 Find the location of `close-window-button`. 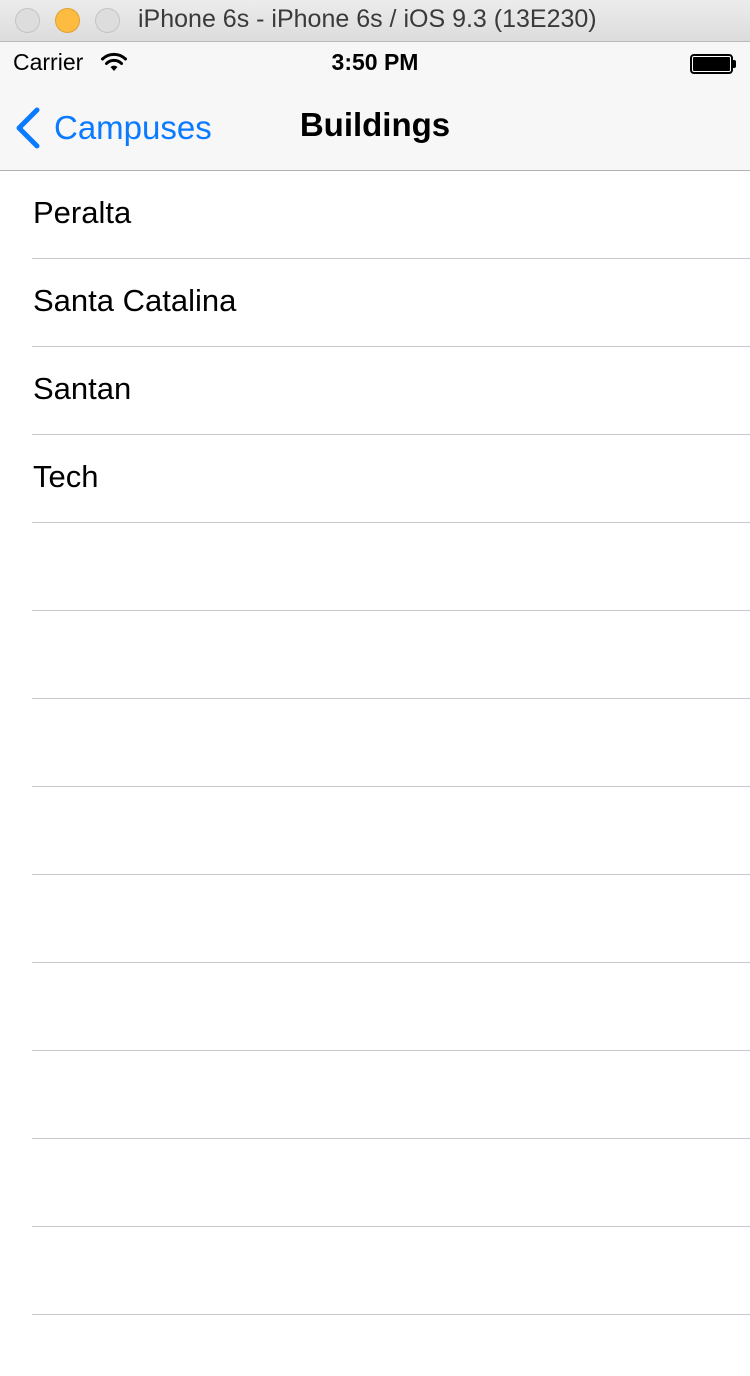

close-window-button is located at coordinates (27, 20).